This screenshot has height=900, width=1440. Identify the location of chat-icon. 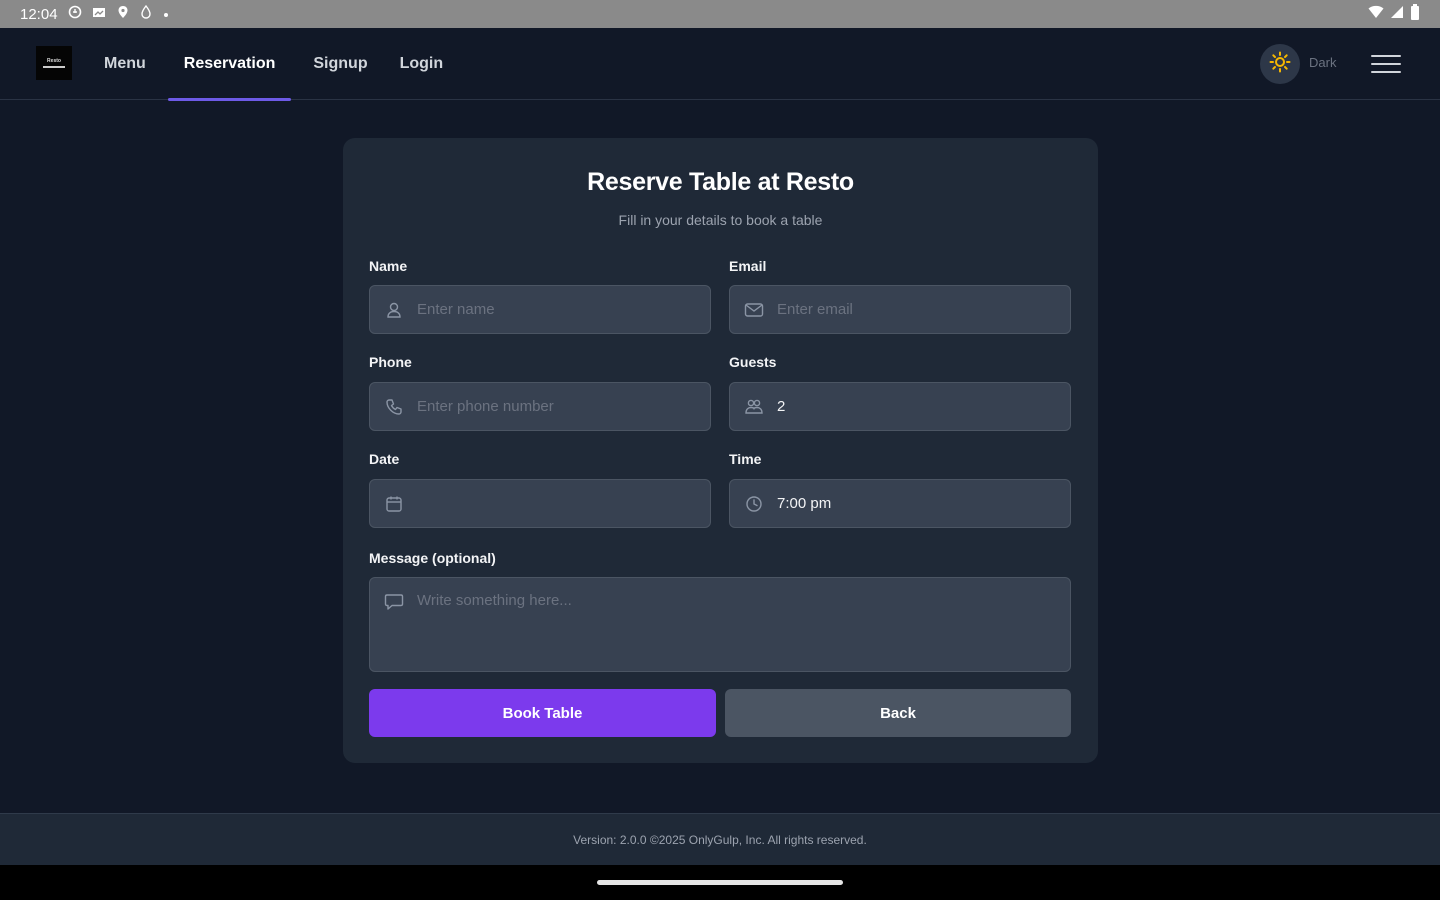
(394, 602).